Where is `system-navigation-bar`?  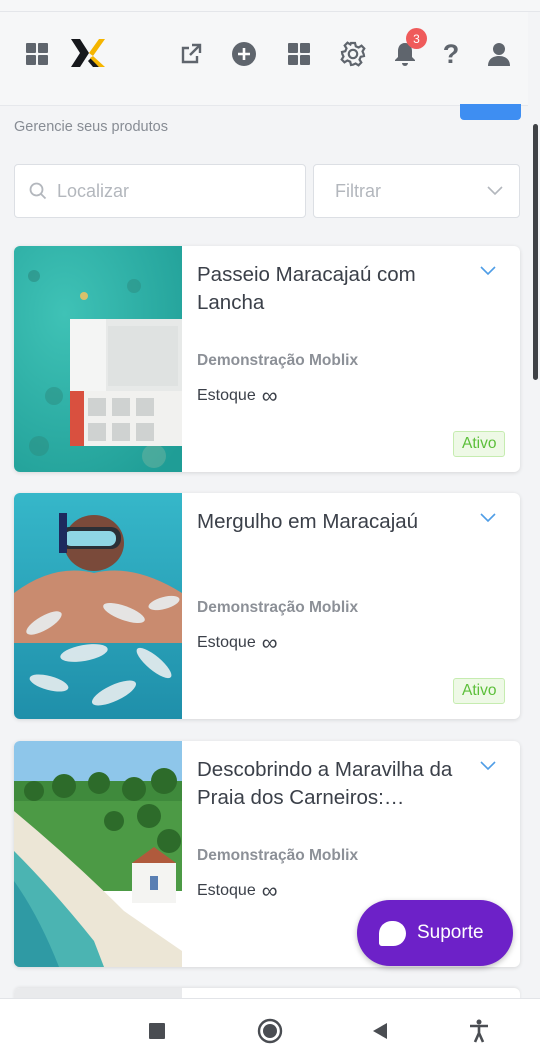 system-navigation-bar is located at coordinates (270, 1030).